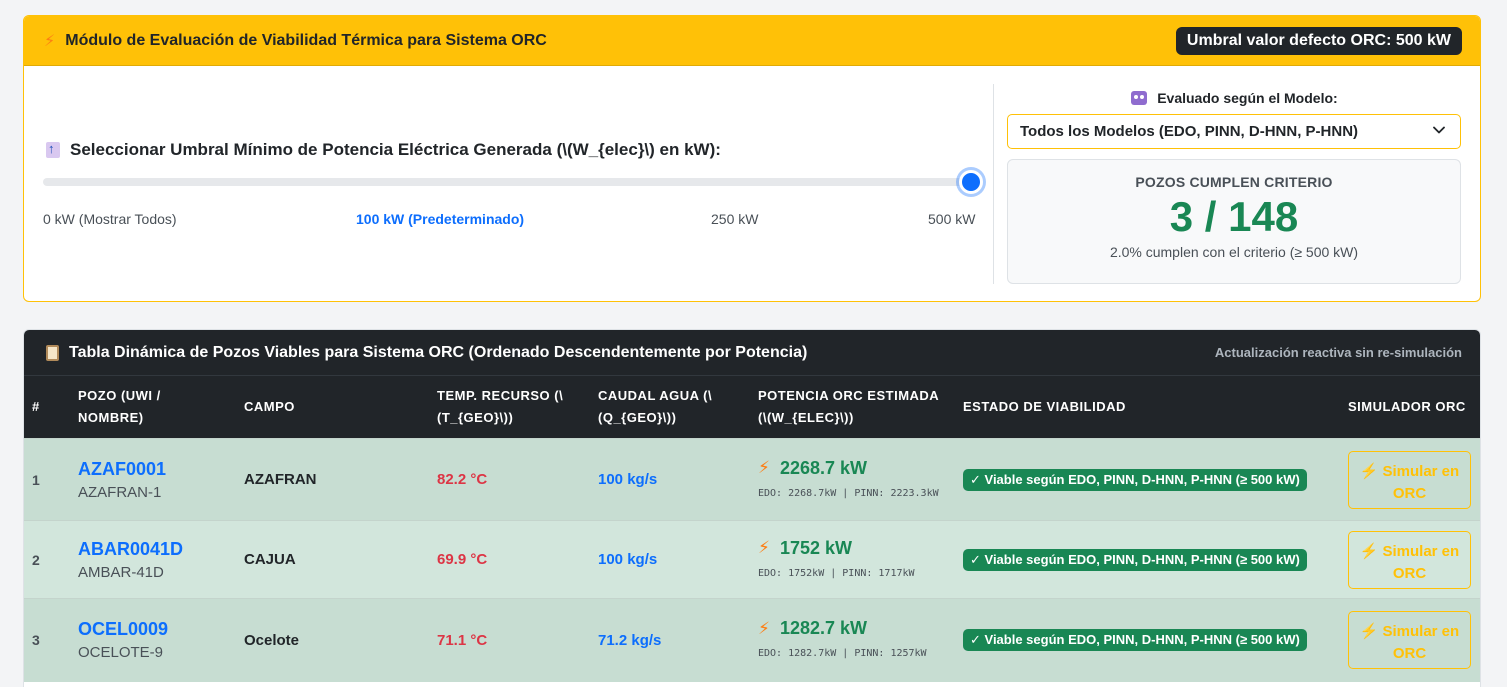 The image size is (1507, 687). Describe the element at coordinates (1439, 130) in the screenshot. I see `chevron-down-icon` at that location.